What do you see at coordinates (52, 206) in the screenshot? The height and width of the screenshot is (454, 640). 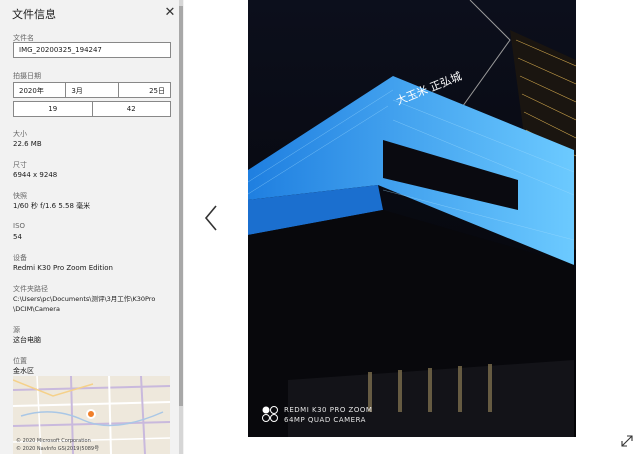 I see `shutter-value: 1/60 秒 f/1.6 5.58 毫米` at bounding box center [52, 206].